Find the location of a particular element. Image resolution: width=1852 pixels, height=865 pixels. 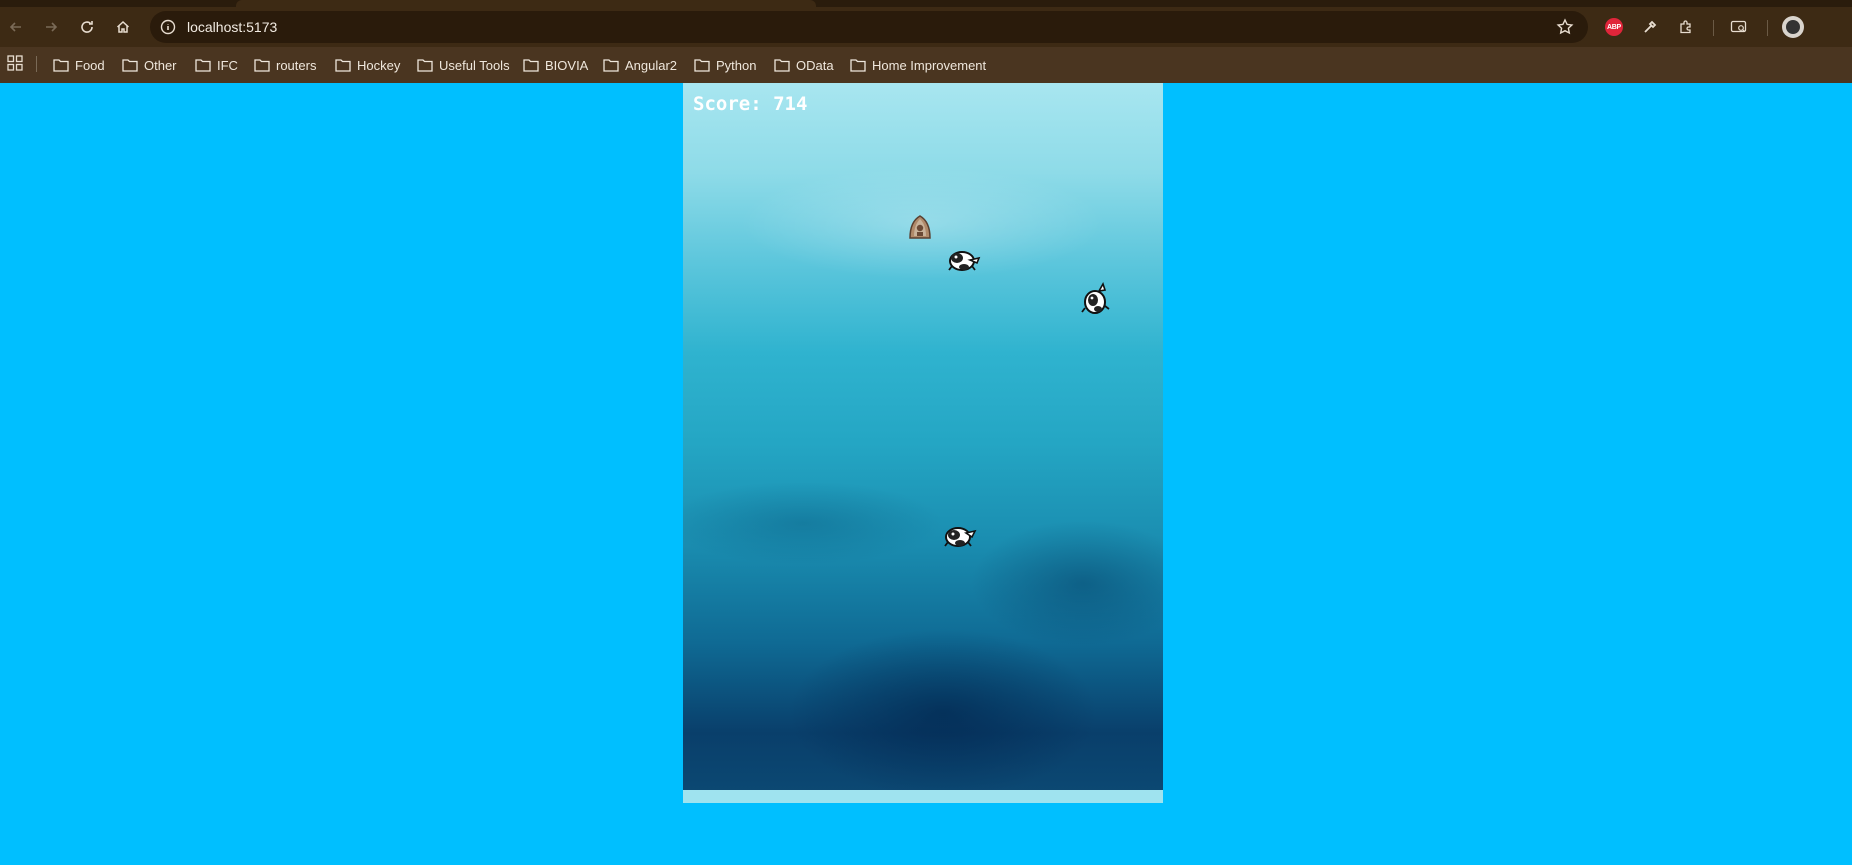

bookmark-label: Hockey is located at coordinates (379, 65).